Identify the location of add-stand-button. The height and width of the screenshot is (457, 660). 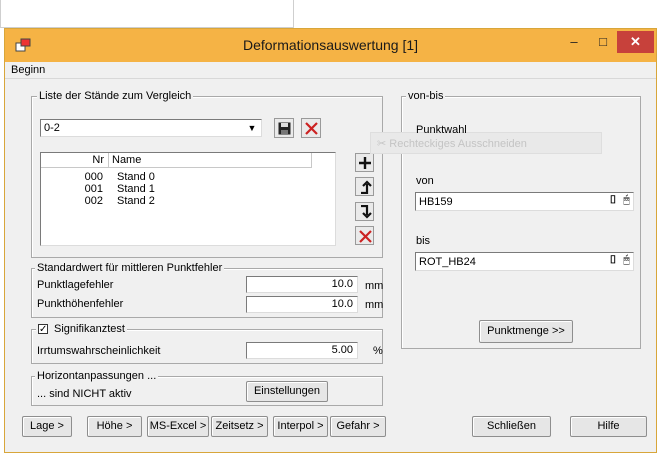
(364, 162).